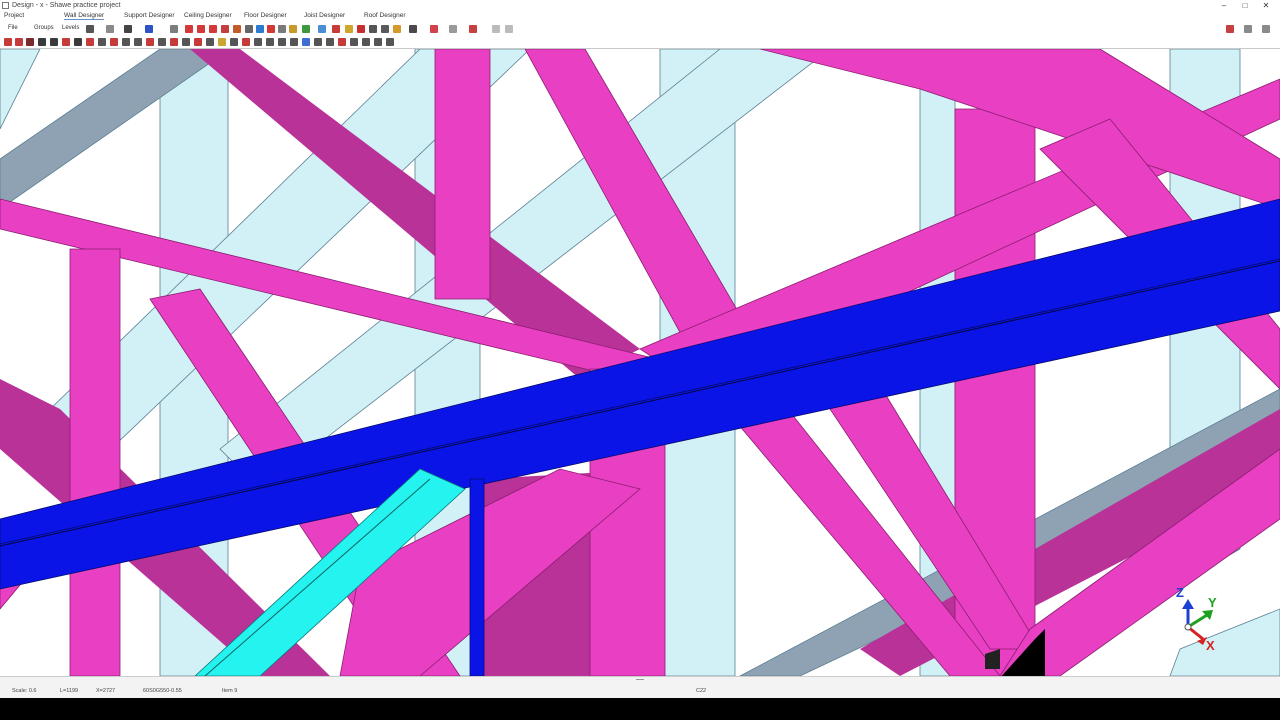 The height and width of the screenshot is (720, 1280). Describe the element at coordinates (5, 5) in the screenshot. I see `app-icon` at that location.